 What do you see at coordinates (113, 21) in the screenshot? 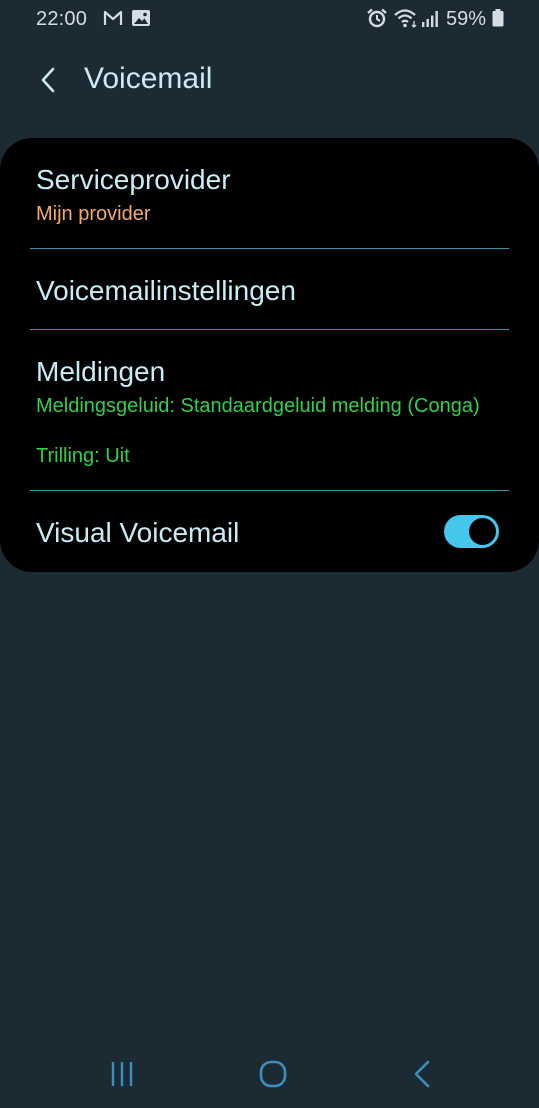
I see `gmail-icon` at bounding box center [113, 21].